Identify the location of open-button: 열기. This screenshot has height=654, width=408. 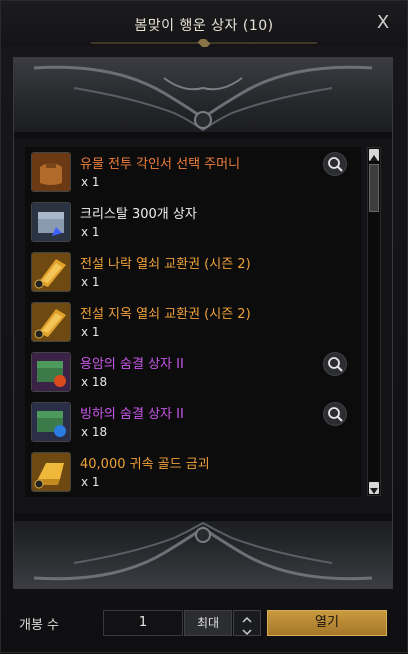
(327, 623).